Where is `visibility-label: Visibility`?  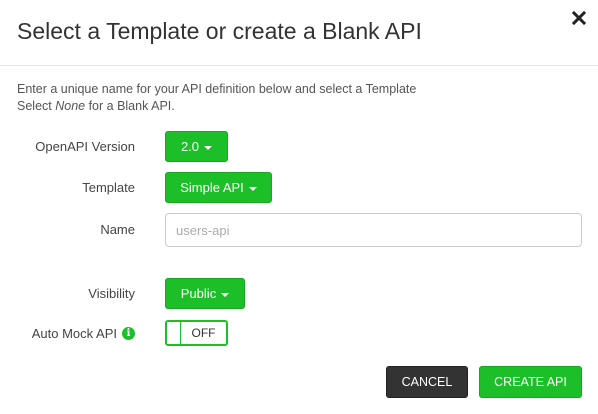 visibility-label: Visibility is located at coordinates (111, 293).